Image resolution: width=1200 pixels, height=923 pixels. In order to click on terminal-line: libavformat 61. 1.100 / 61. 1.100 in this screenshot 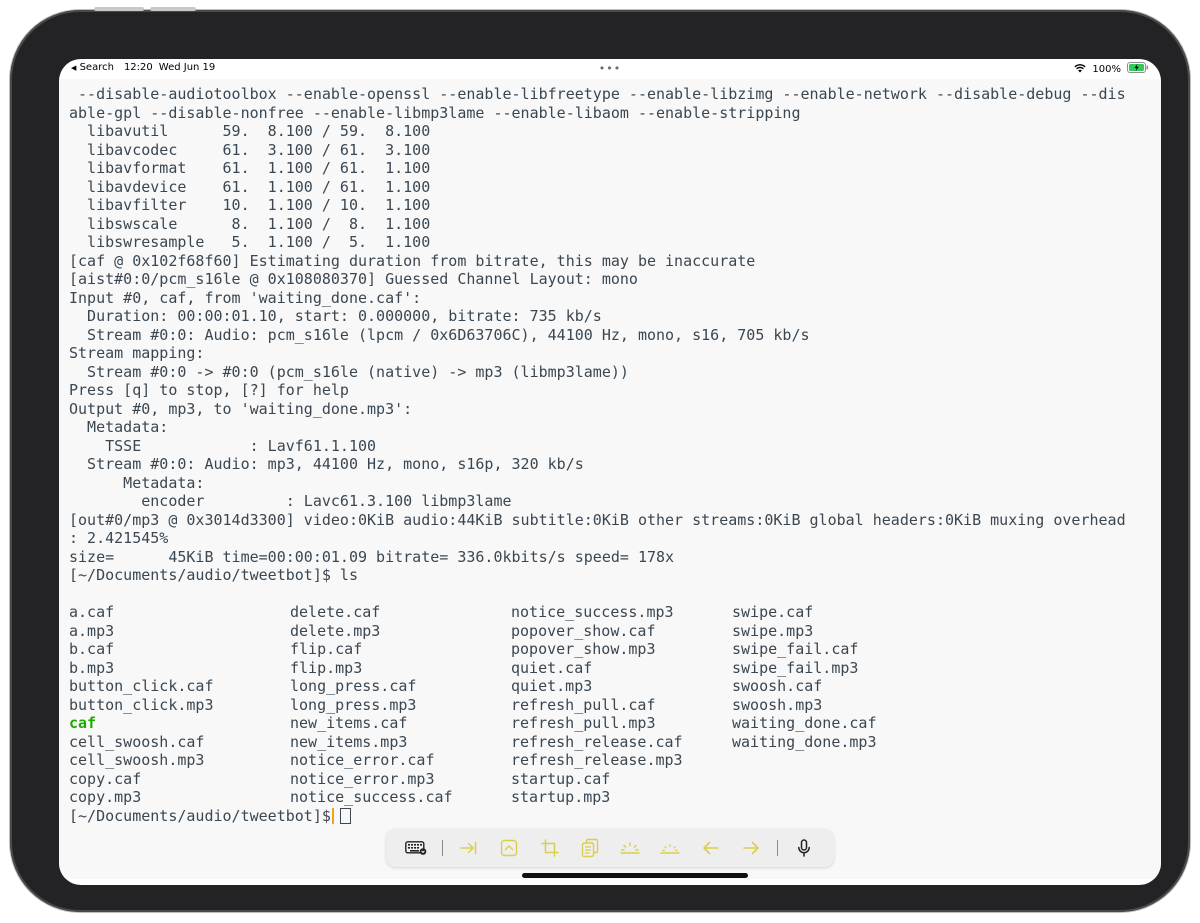, I will do `click(250, 168)`.